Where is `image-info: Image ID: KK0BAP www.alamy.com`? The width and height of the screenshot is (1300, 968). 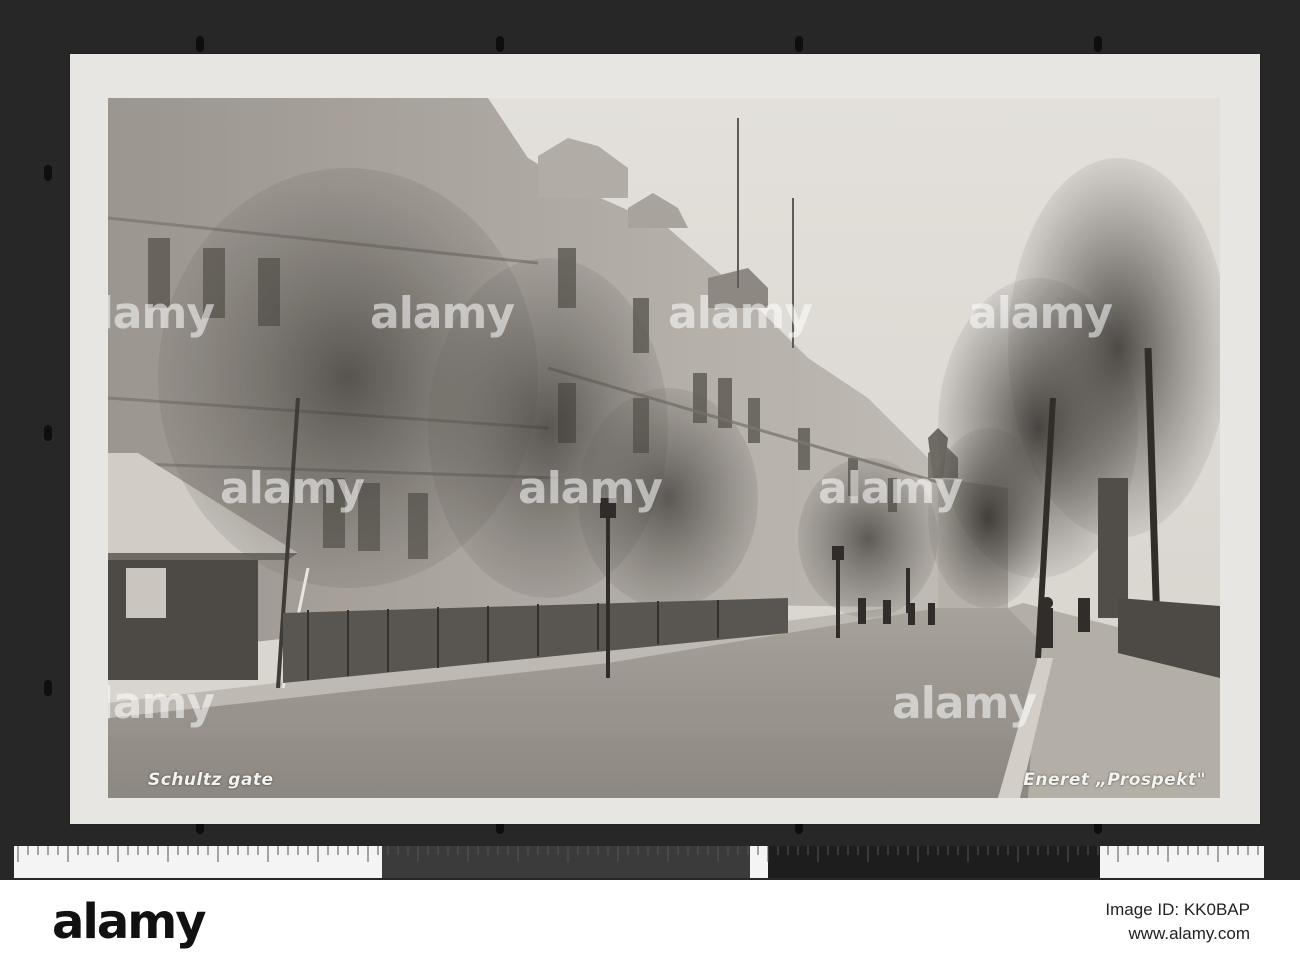
image-info: Image ID: KK0BAP www.alamy.com is located at coordinates (1177, 922).